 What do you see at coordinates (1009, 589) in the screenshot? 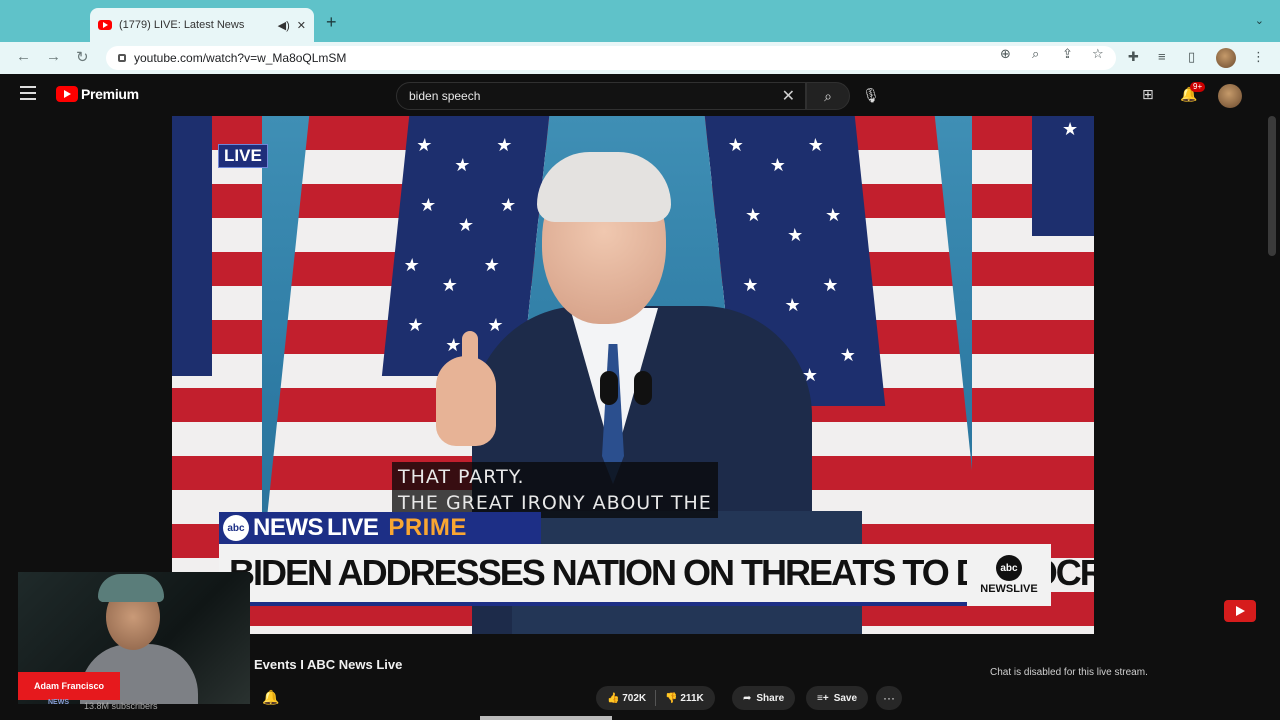
I see `corner-logo-text: NEWSLIVE` at bounding box center [1009, 589].